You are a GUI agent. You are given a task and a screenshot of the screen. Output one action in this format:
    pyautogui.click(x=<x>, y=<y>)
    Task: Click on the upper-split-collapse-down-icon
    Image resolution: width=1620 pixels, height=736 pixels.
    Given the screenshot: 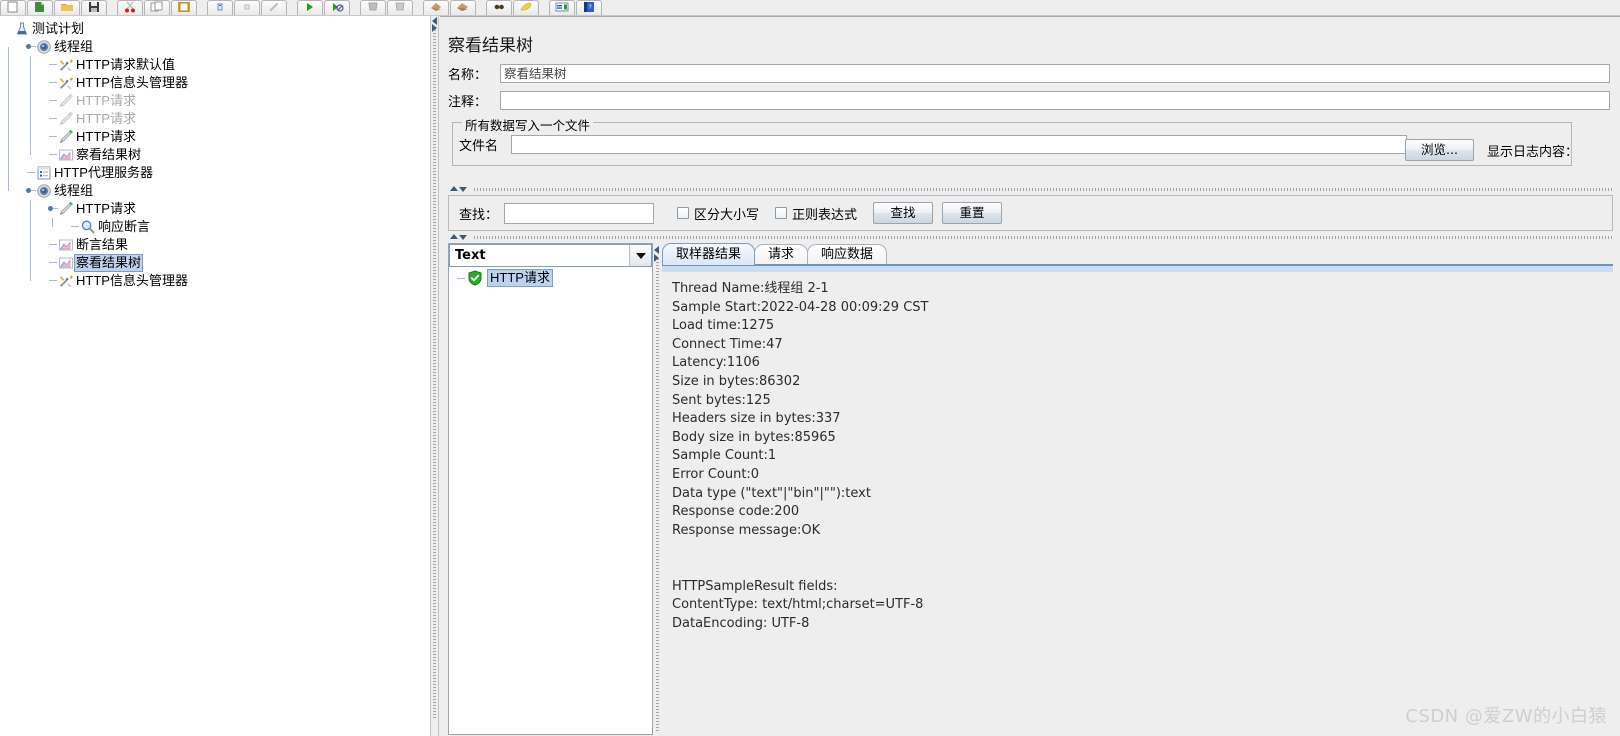 What is the action you would take?
    pyautogui.click(x=463, y=189)
    